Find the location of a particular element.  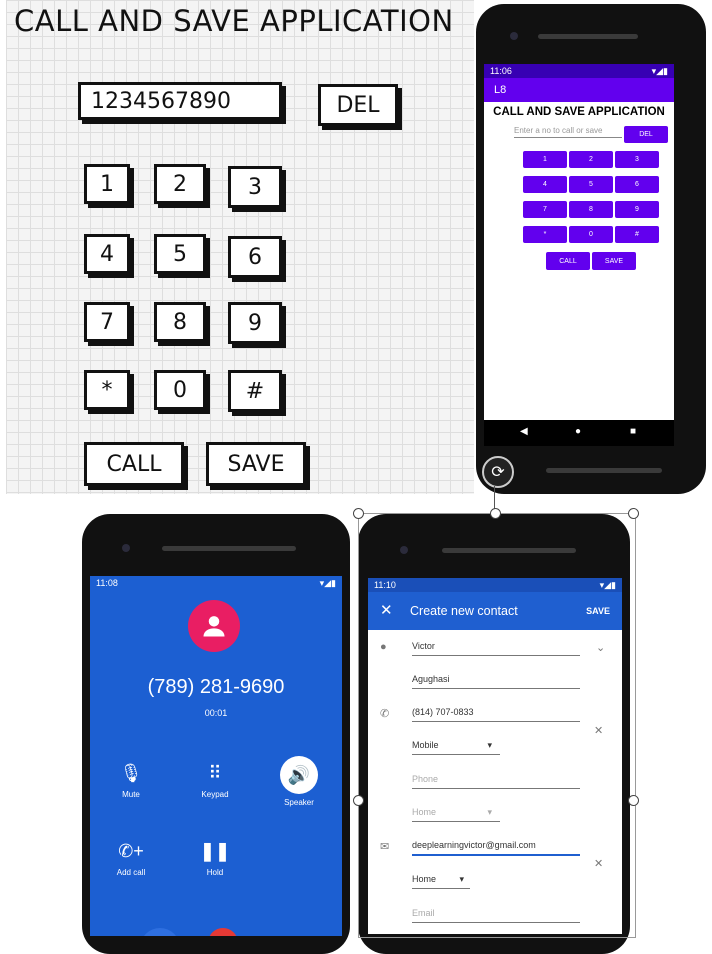

app-heading: CALL AND SAVE APPLICATION is located at coordinates (579, 112).